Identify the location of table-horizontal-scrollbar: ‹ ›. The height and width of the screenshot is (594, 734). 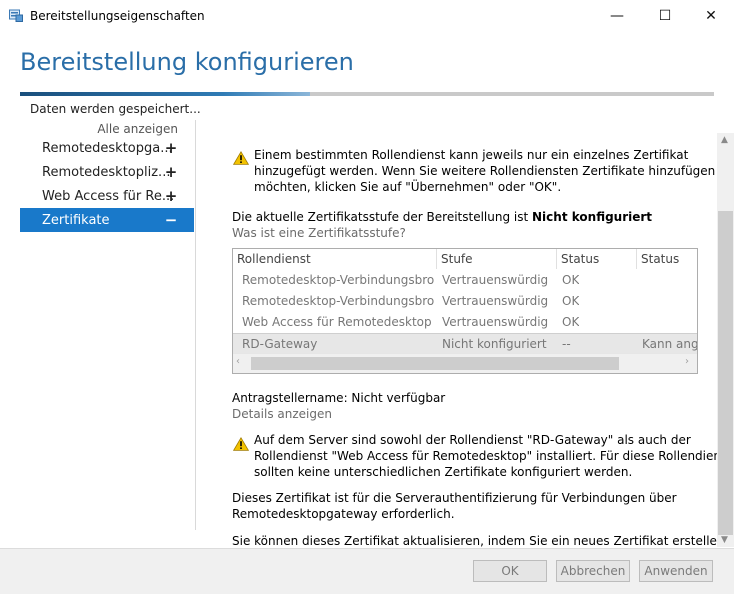
(465, 363).